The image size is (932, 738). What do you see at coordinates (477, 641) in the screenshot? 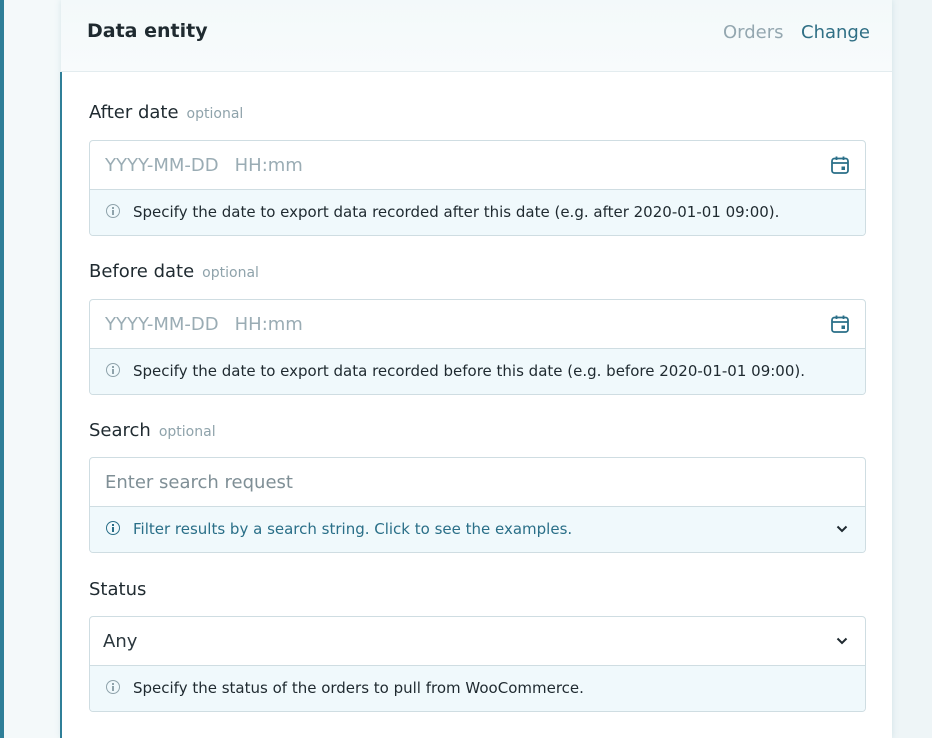
I see `status-select: Any` at bounding box center [477, 641].